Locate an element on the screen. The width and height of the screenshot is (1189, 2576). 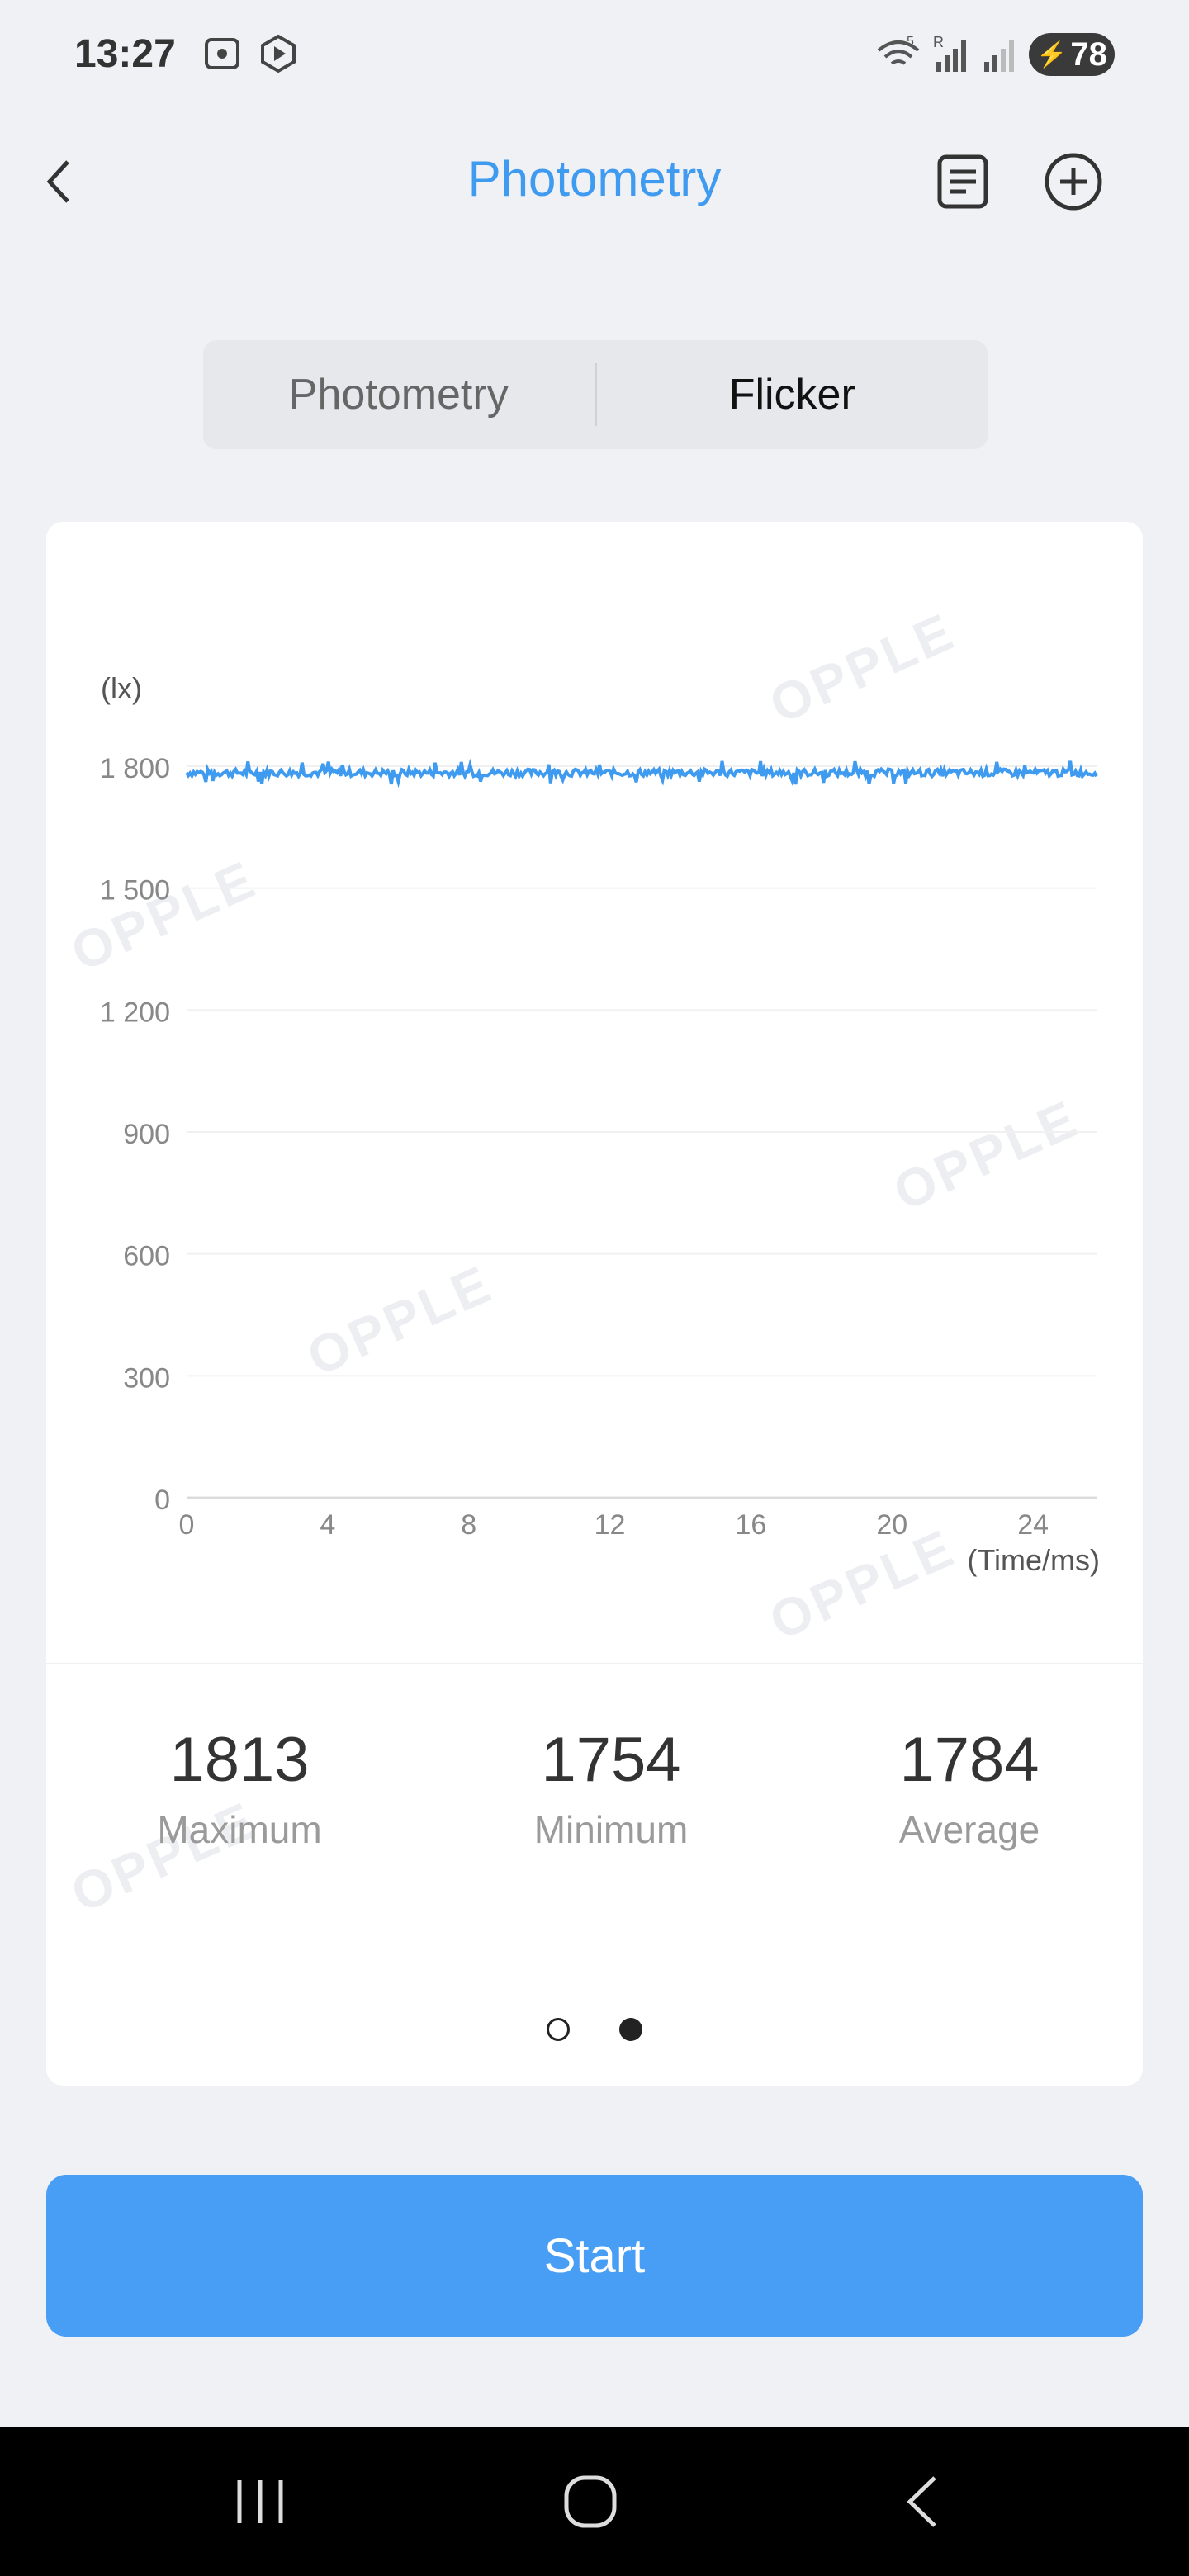
media-play-icon is located at coordinates (278, 53).